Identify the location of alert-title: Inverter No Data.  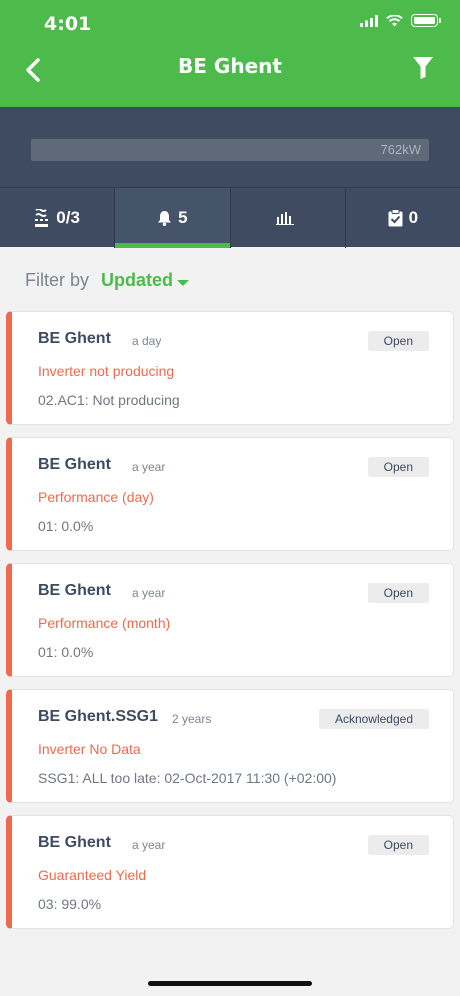
(89, 749).